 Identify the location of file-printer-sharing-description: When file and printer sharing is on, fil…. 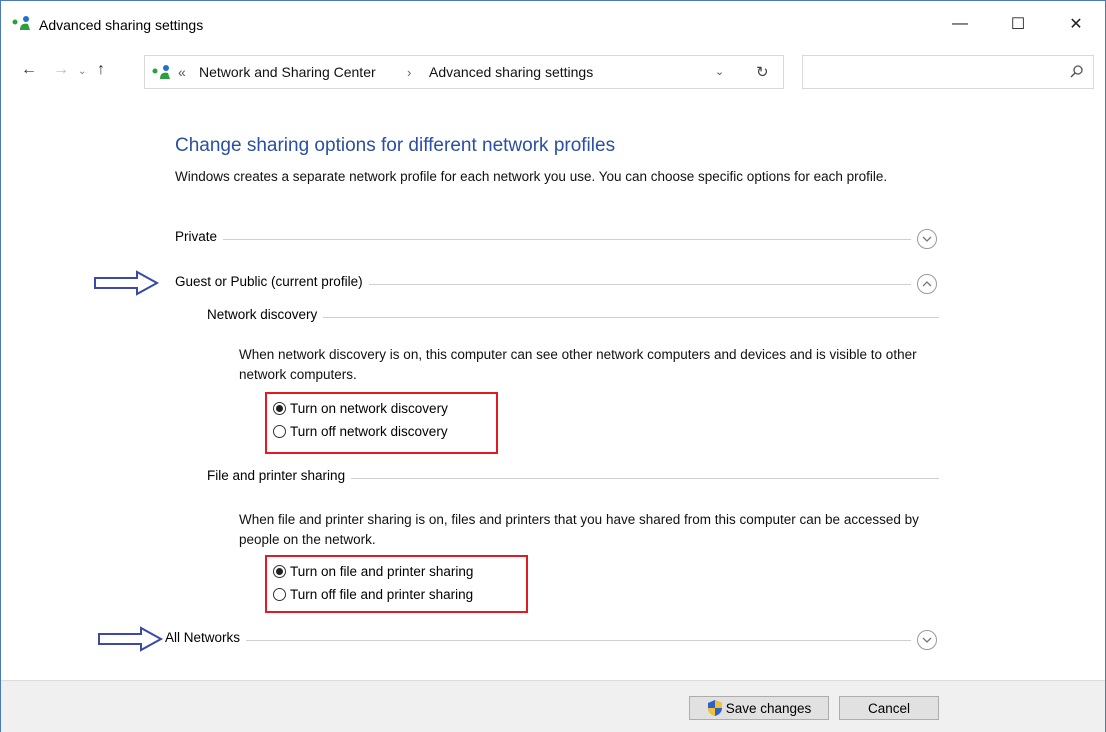
(579, 529).